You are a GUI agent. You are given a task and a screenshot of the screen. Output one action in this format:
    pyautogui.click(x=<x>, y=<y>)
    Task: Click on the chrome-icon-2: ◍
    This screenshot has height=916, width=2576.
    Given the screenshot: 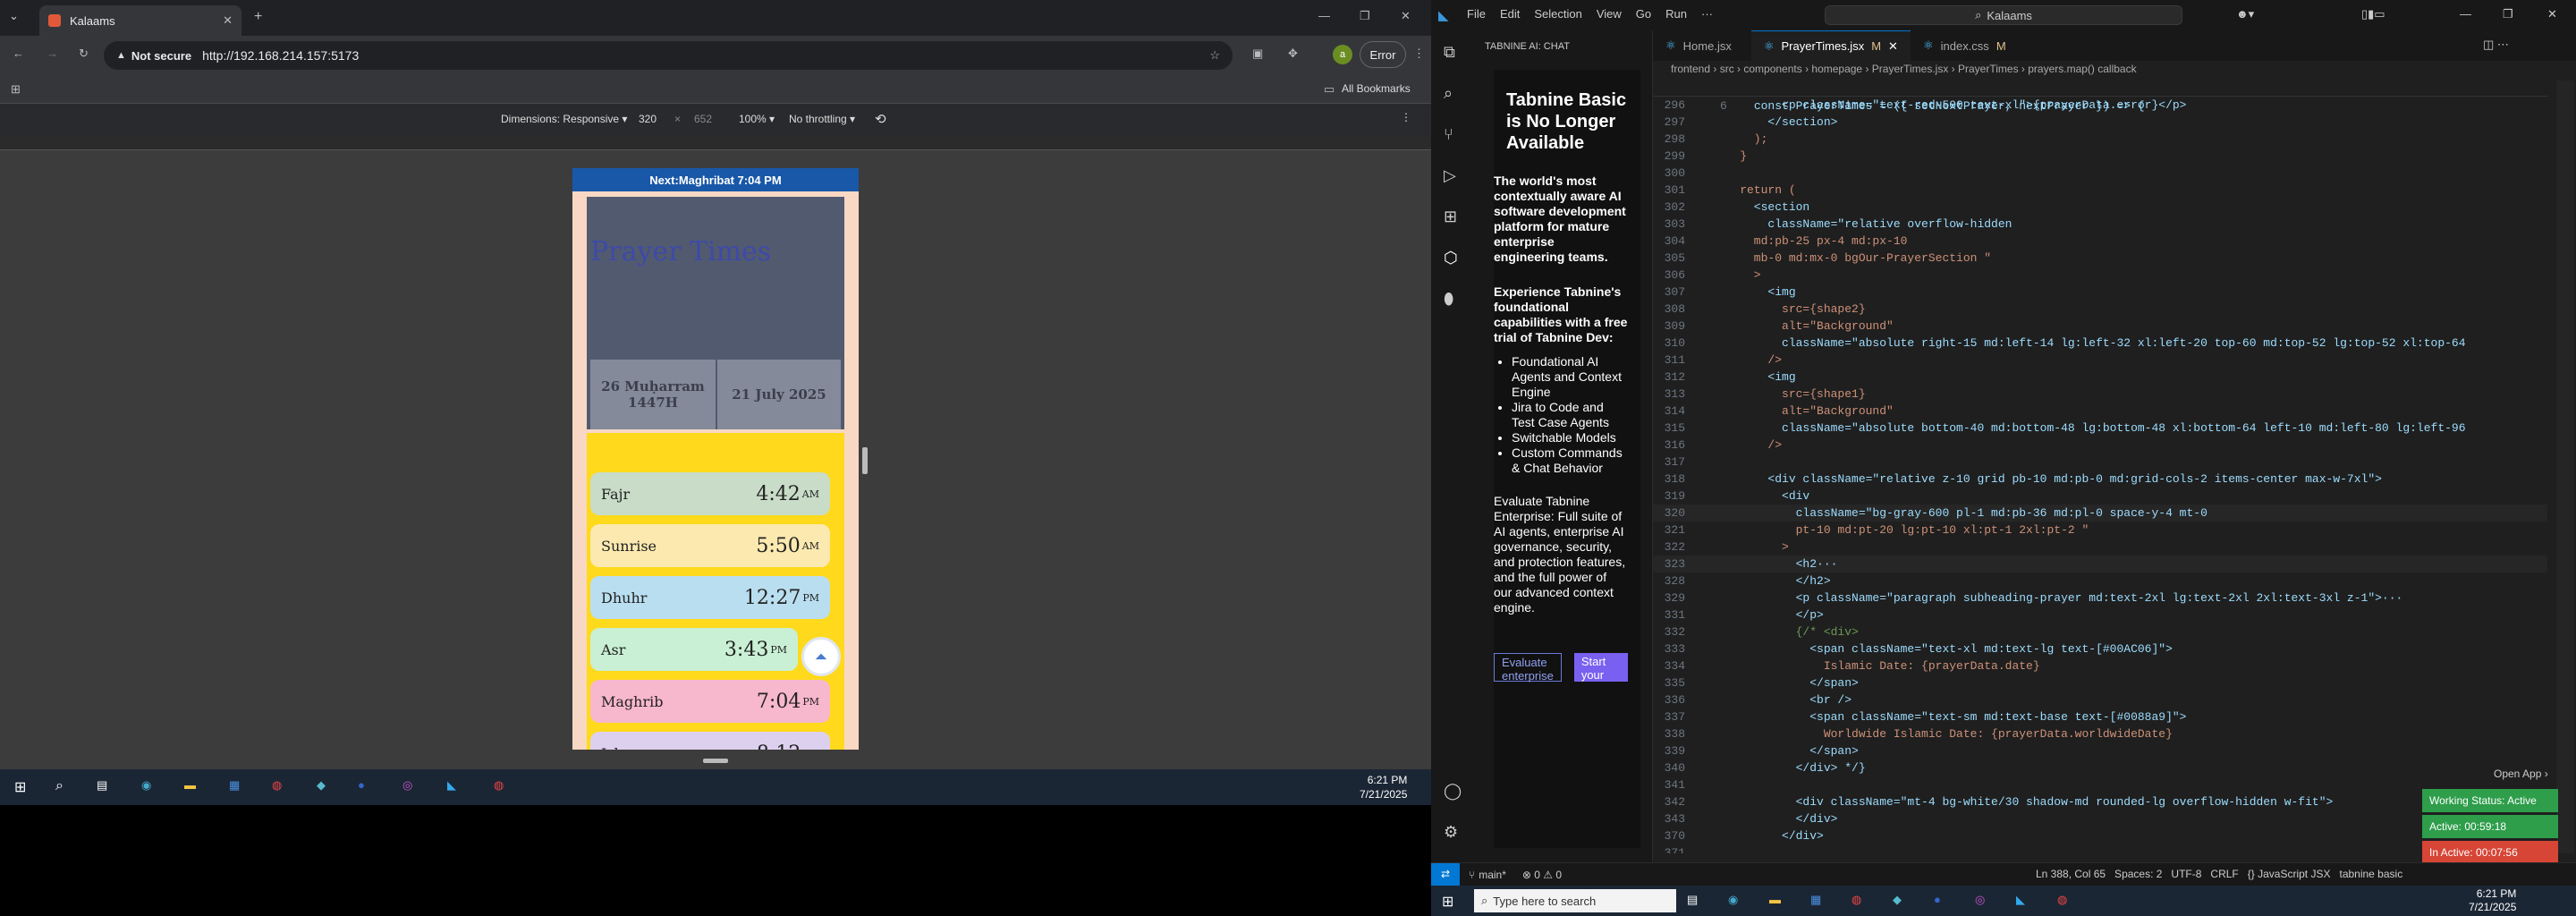 What is the action you would take?
    pyautogui.click(x=1856, y=900)
    